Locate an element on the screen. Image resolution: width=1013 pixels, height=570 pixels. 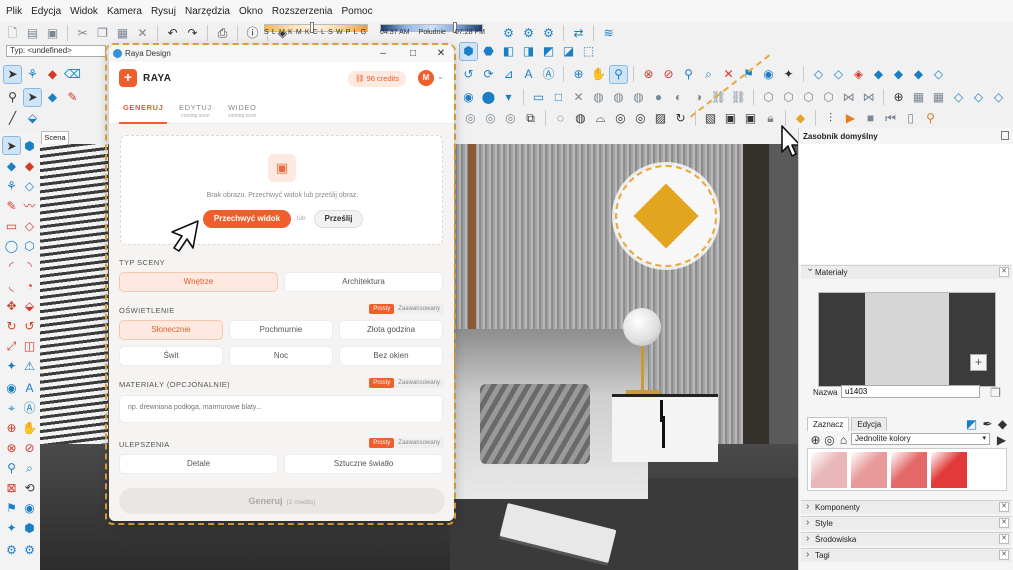
arc-icon: ◜ is located at coordinates (11, 265).